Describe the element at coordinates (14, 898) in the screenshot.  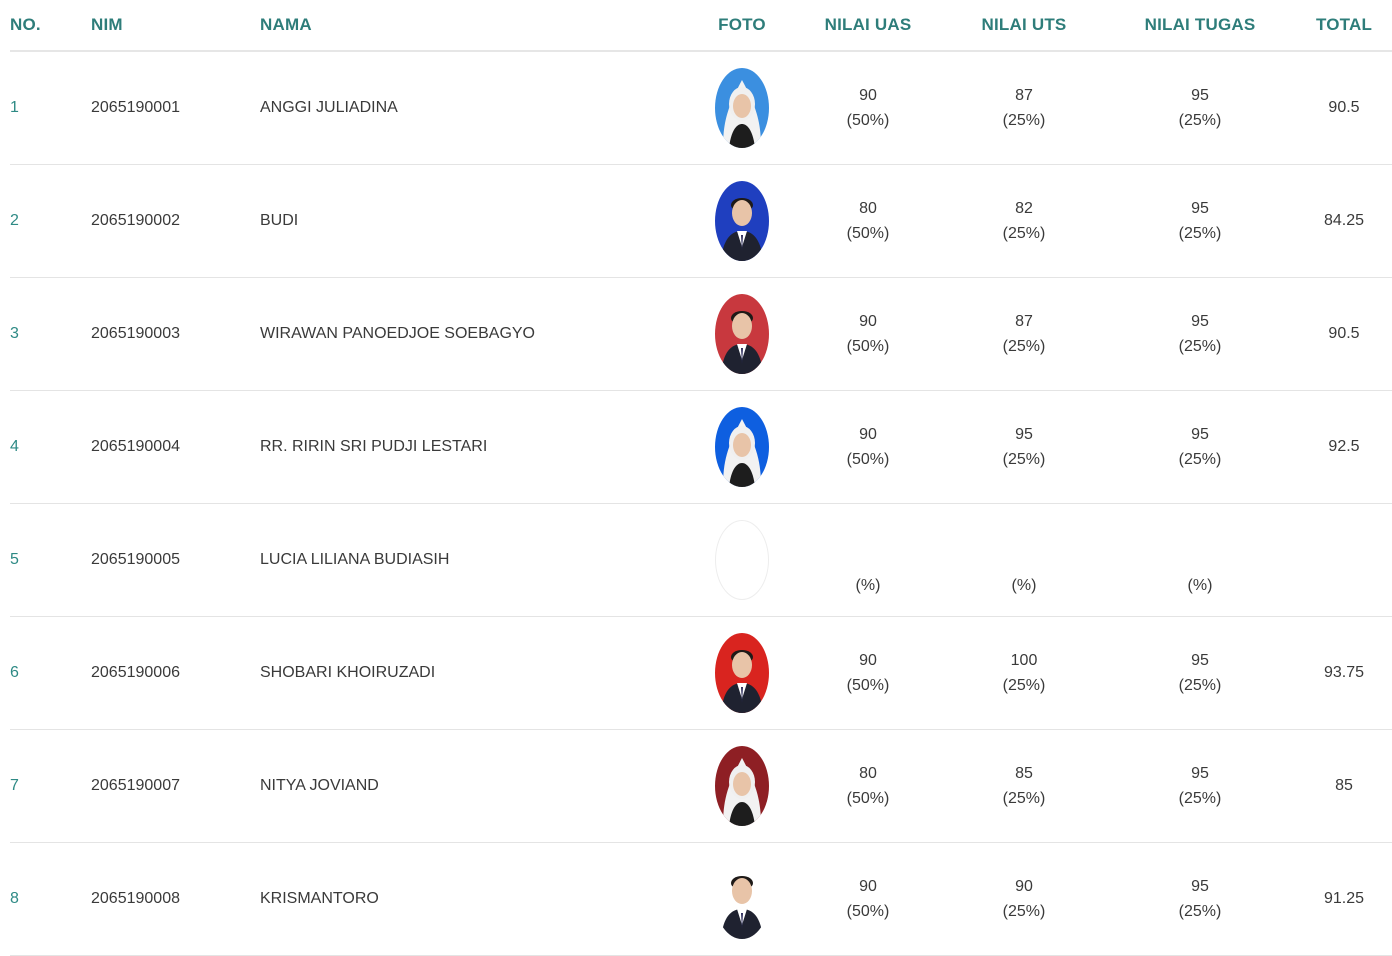
I see `row-number-link: 8` at that location.